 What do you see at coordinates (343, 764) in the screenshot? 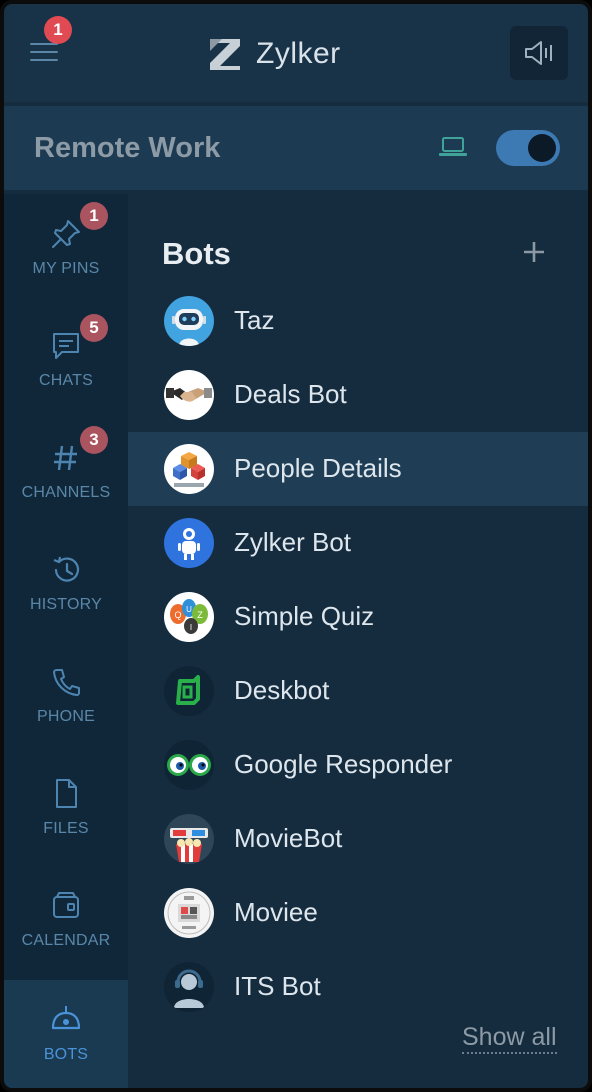
I see `bot-name: Google Responder` at bounding box center [343, 764].